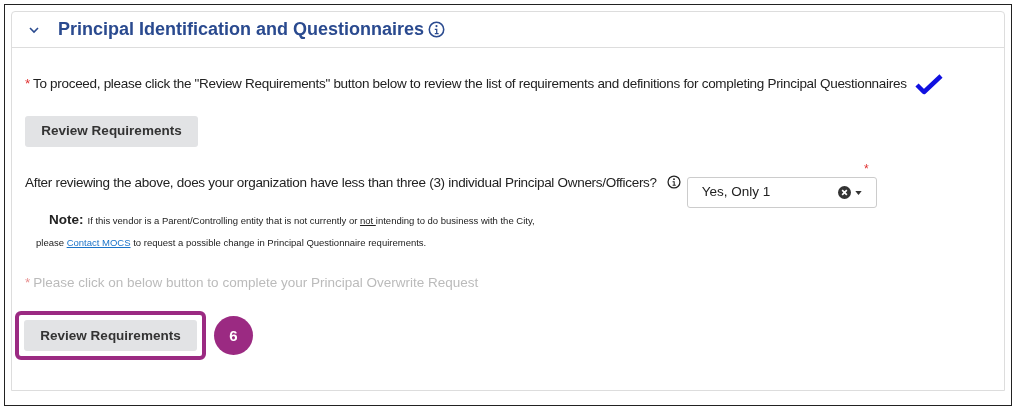 The height and width of the screenshot is (411, 1019). I want to click on clear-icon, so click(844, 192).